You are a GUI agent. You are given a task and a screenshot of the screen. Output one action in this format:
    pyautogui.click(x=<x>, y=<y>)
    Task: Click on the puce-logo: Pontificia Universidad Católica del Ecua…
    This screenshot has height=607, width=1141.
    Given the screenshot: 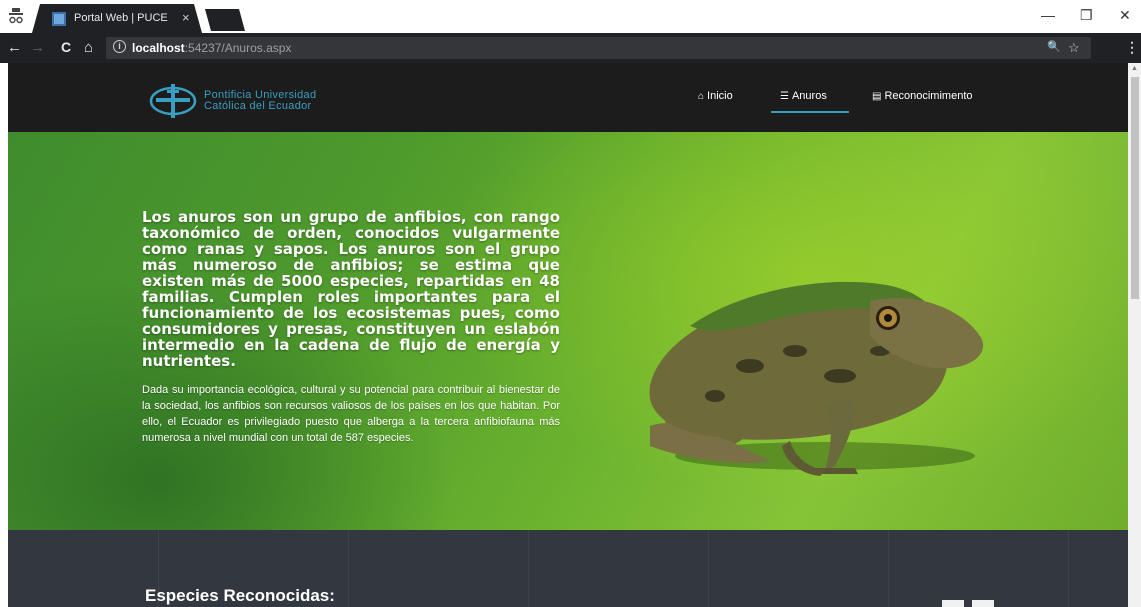 What is the action you would take?
    pyautogui.click(x=243, y=101)
    